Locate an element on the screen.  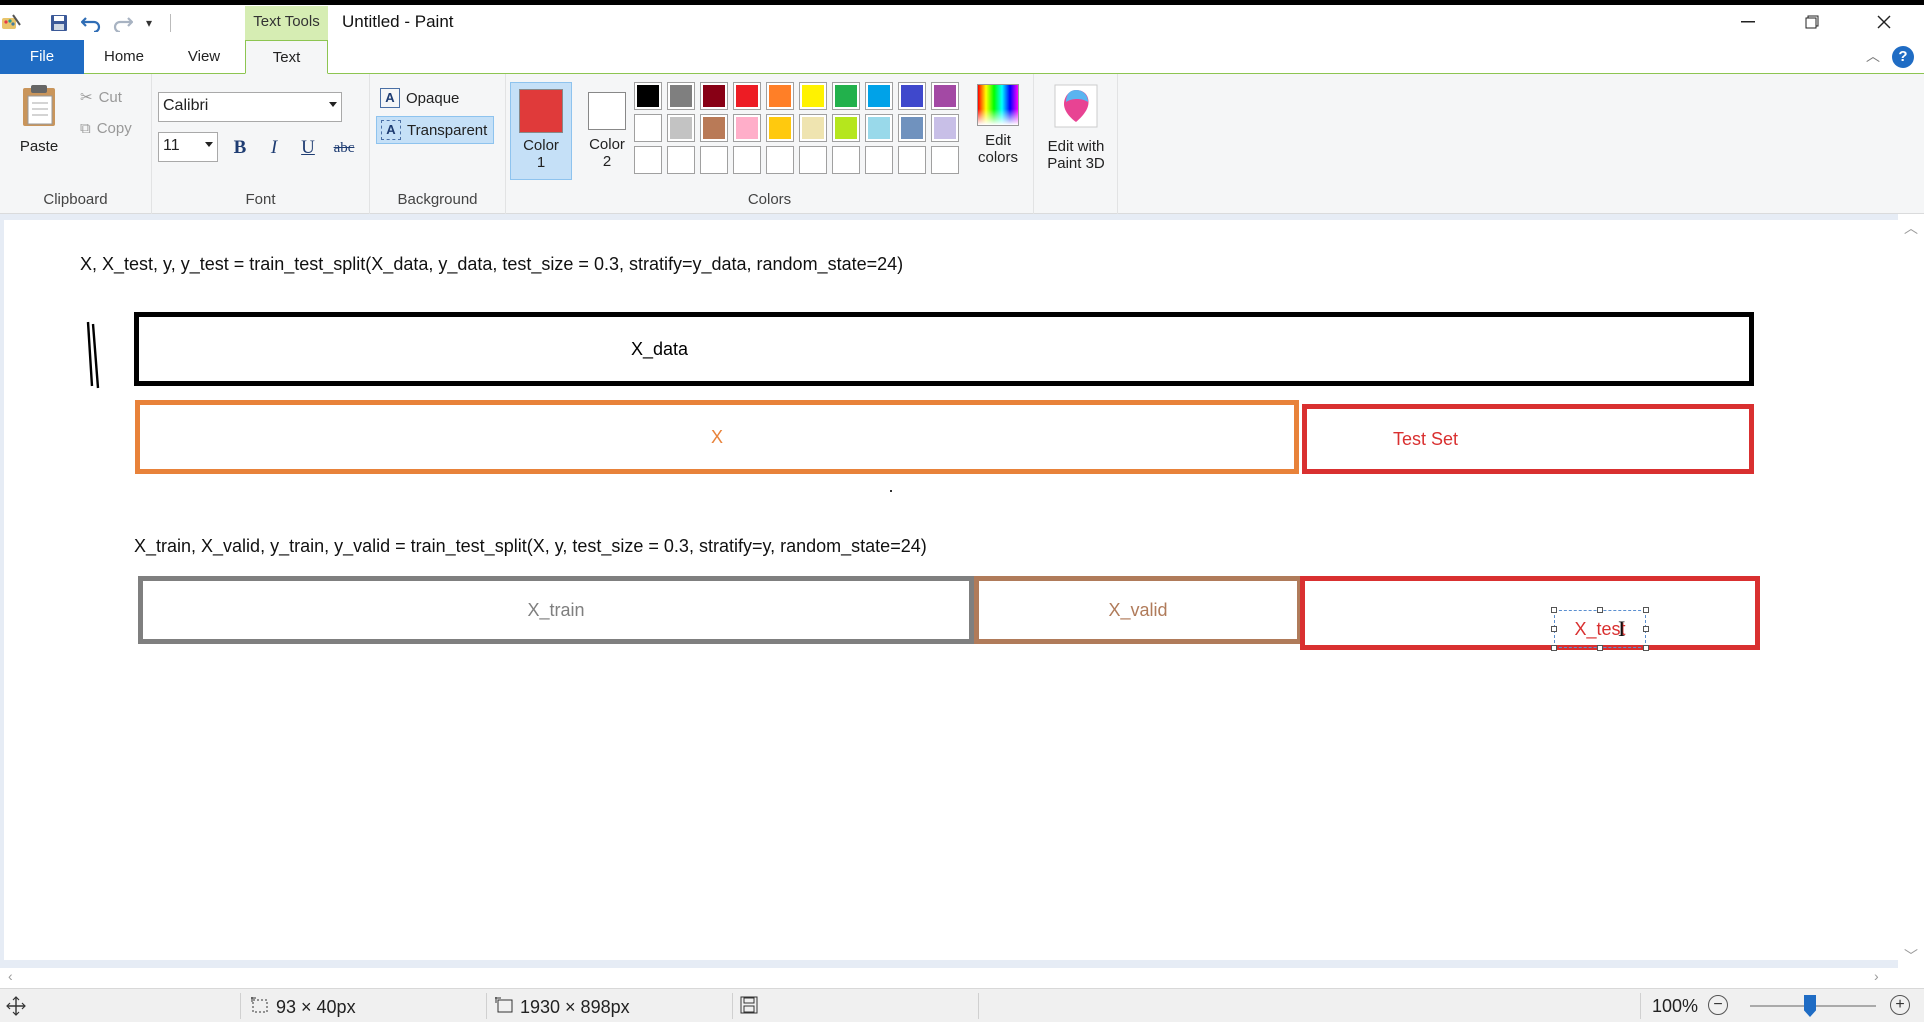
scroll-up-icon: ︿ is located at coordinates (1911, 228).